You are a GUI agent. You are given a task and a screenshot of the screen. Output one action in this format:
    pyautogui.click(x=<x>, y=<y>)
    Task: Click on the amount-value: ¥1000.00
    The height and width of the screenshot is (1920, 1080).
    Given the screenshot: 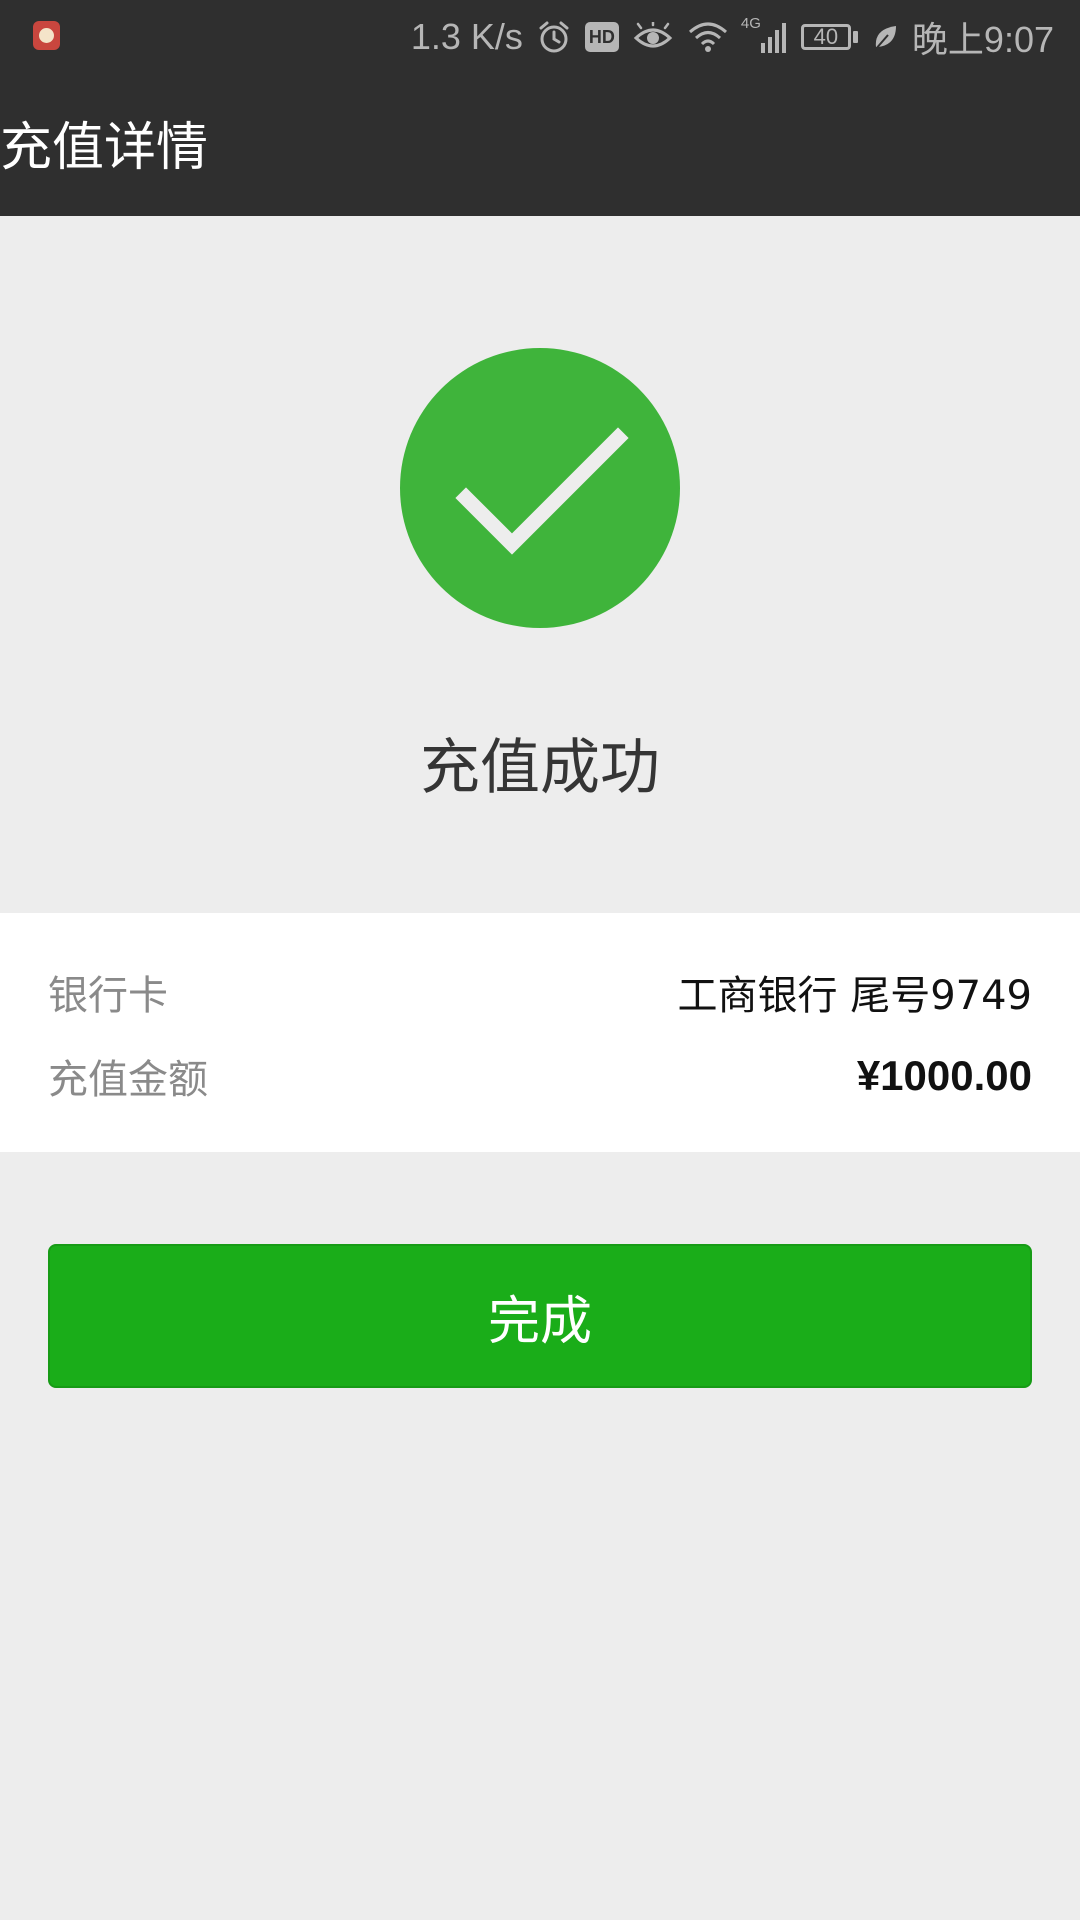 What is the action you would take?
    pyautogui.click(x=944, y=1075)
    